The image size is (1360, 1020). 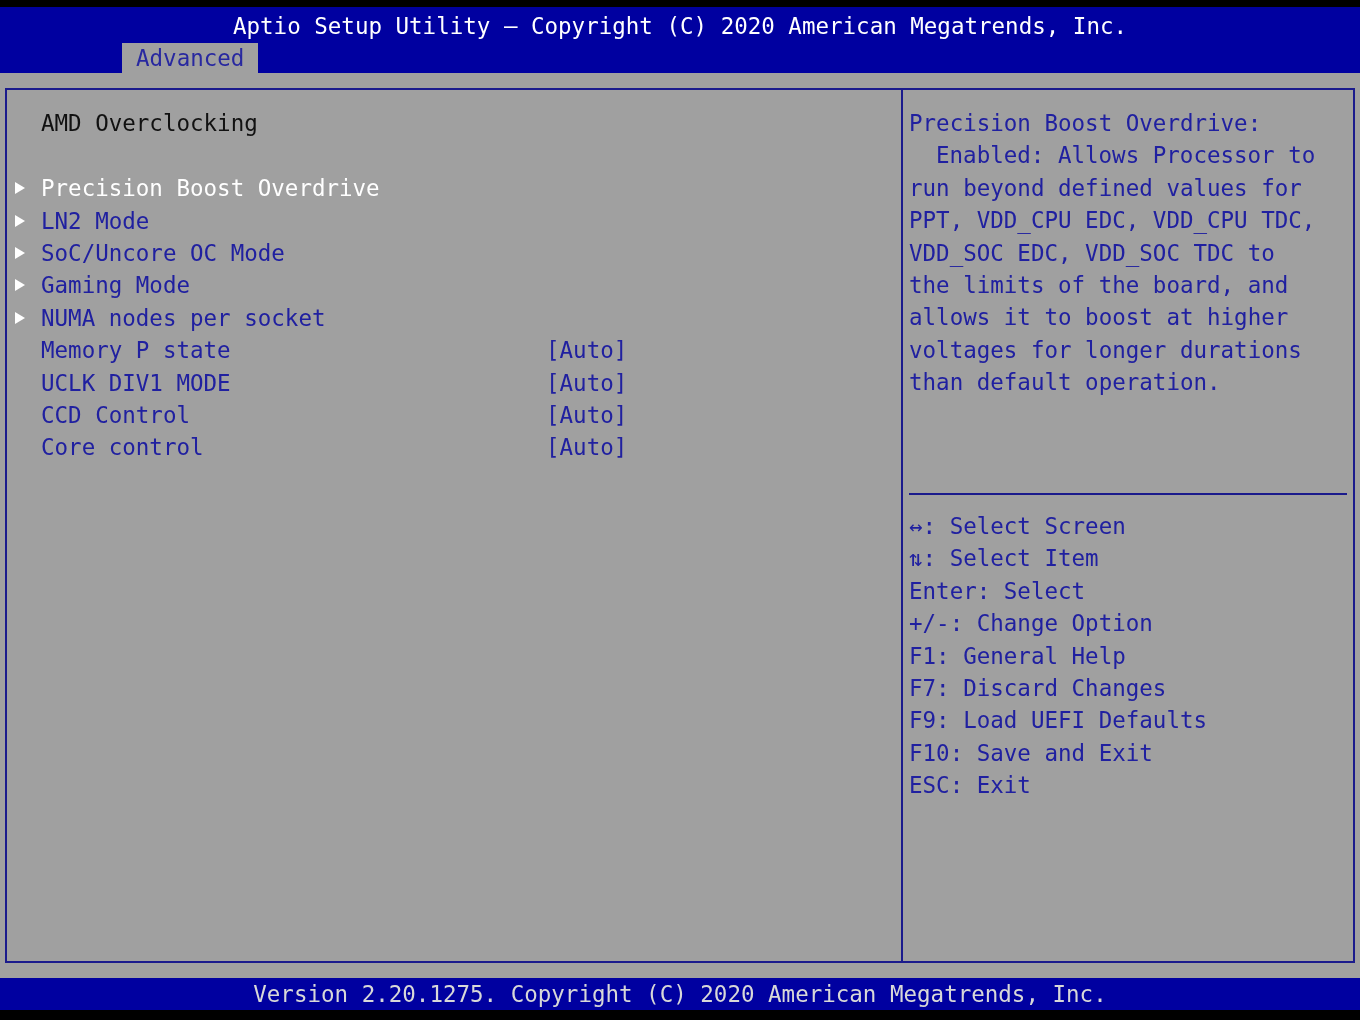 I want to click on help-text: allows it to boost at higher, so click(x=1099, y=318).